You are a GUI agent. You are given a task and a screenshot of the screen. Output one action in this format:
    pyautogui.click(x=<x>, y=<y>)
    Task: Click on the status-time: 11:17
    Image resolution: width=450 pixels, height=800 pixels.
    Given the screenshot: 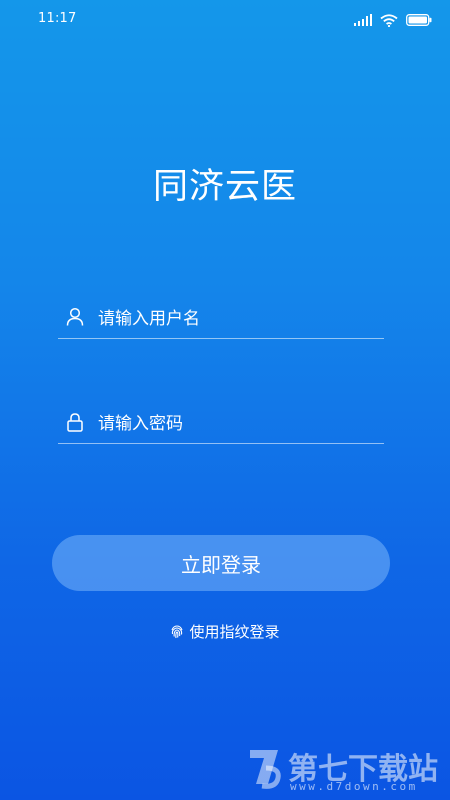 What is the action you would take?
    pyautogui.click(x=57, y=18)
    